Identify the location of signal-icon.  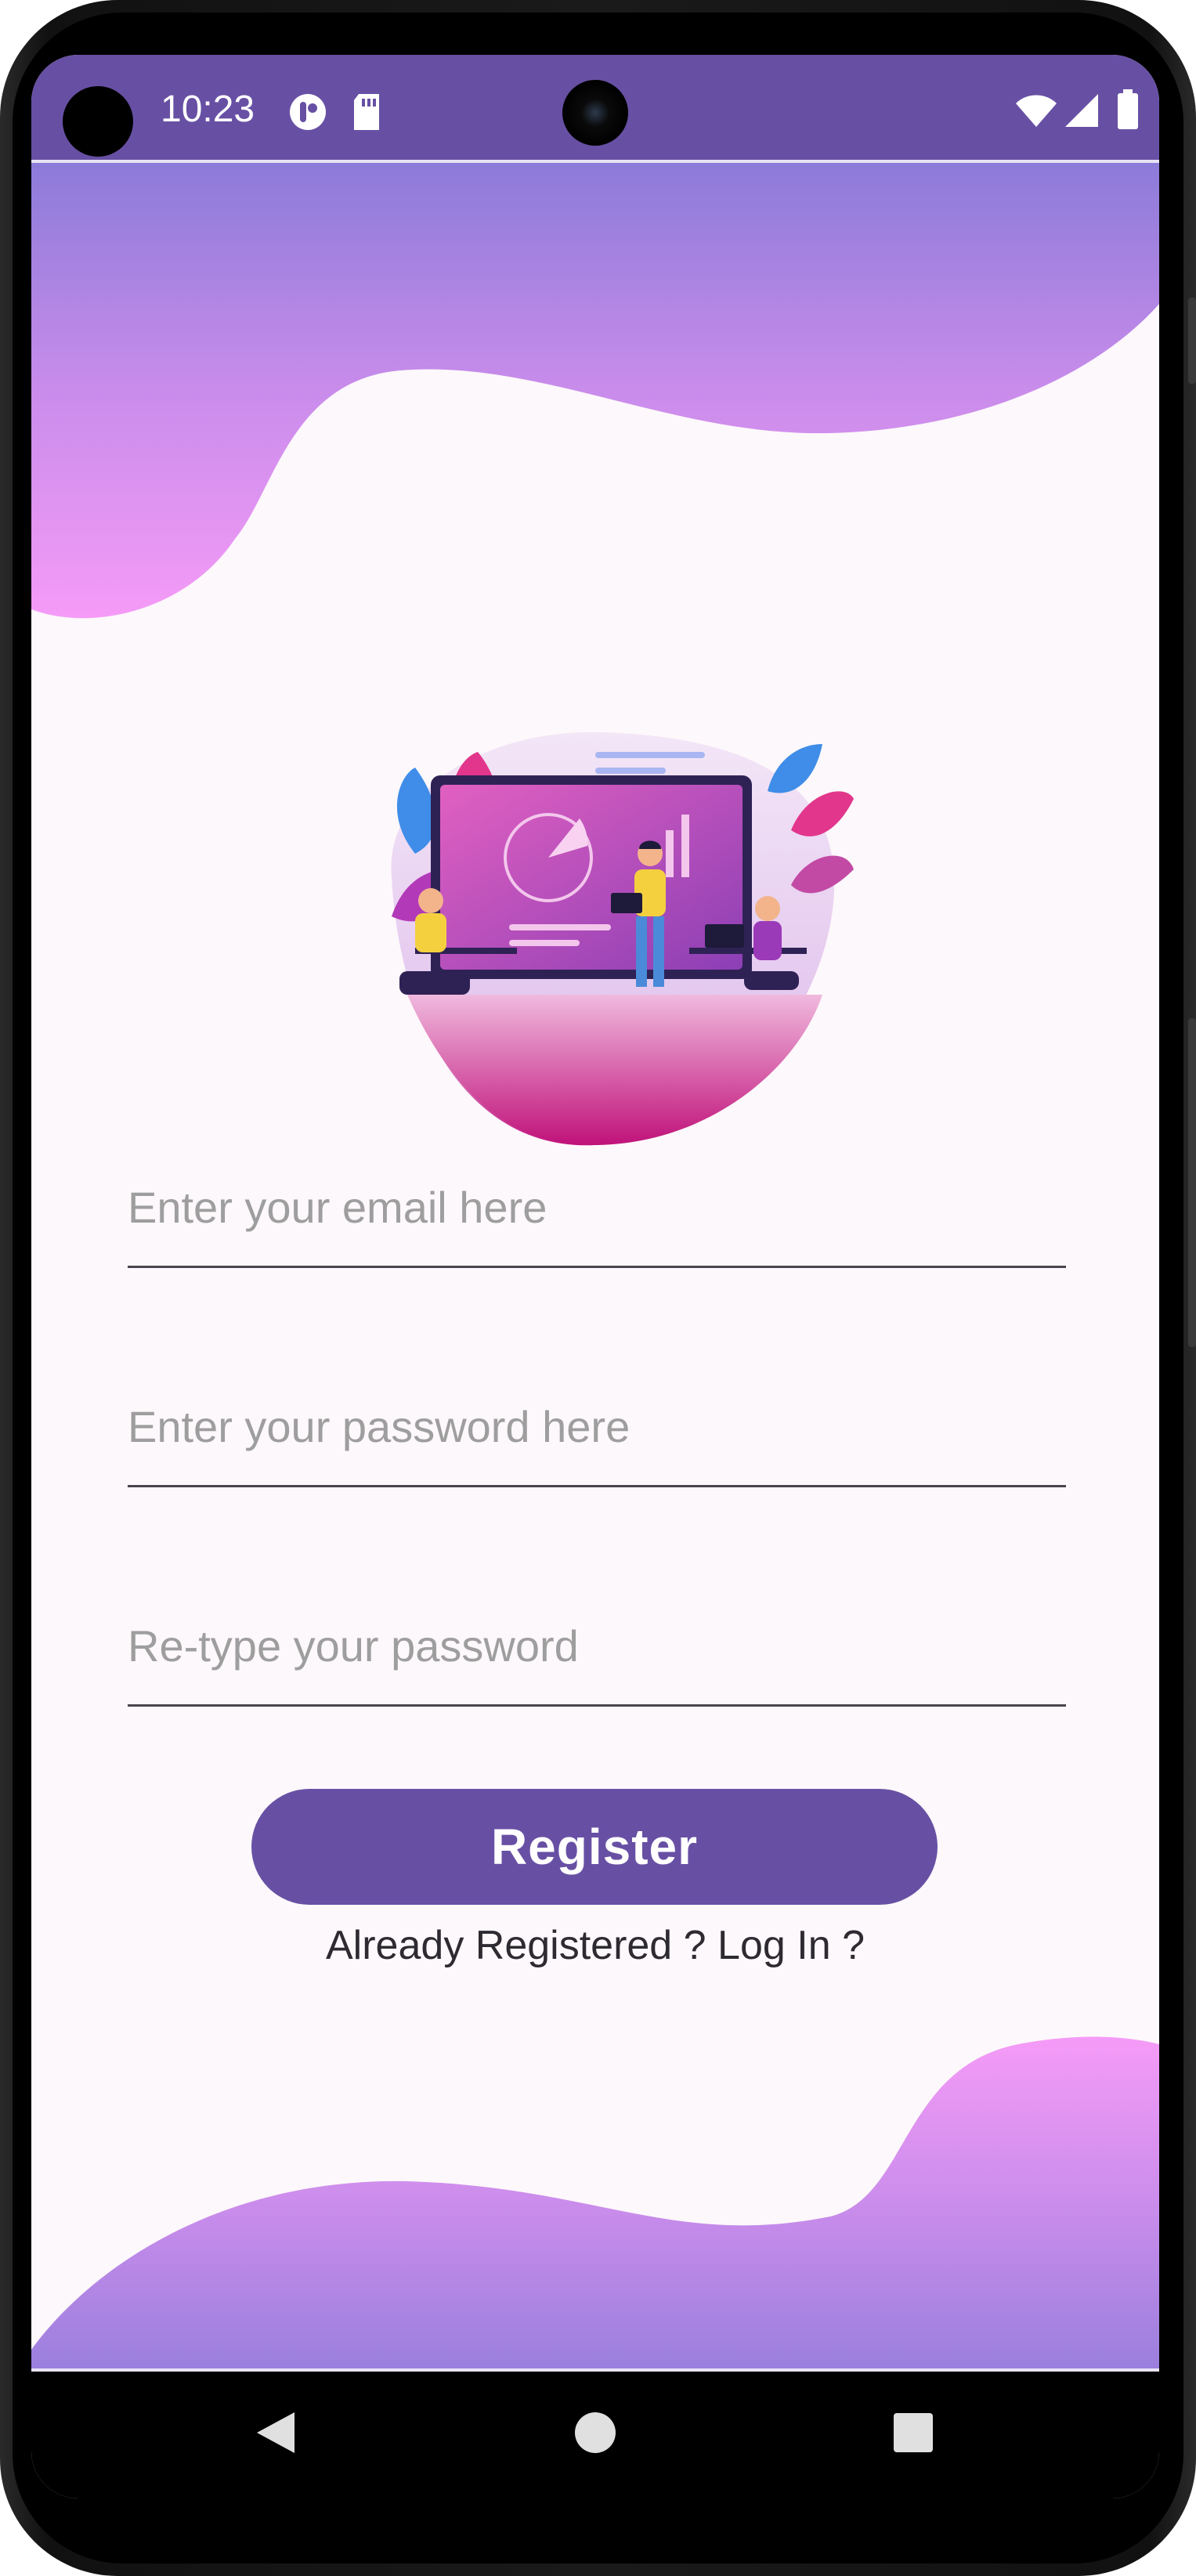
(1082, 112).